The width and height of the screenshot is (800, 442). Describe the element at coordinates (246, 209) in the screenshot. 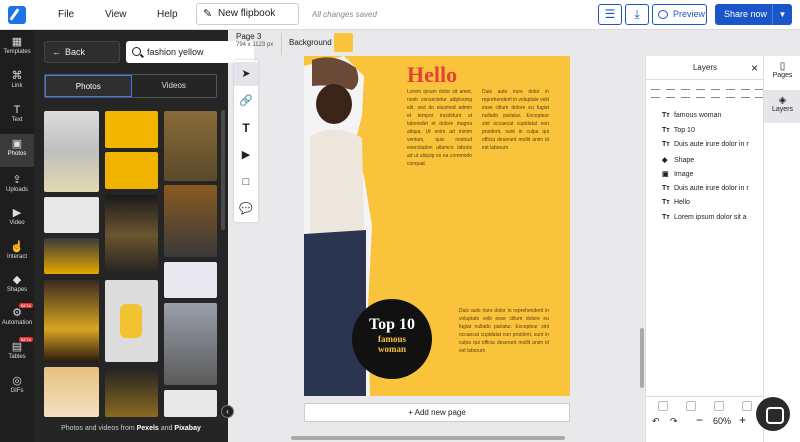

I see `comment-tool-button: 💬` at that location.